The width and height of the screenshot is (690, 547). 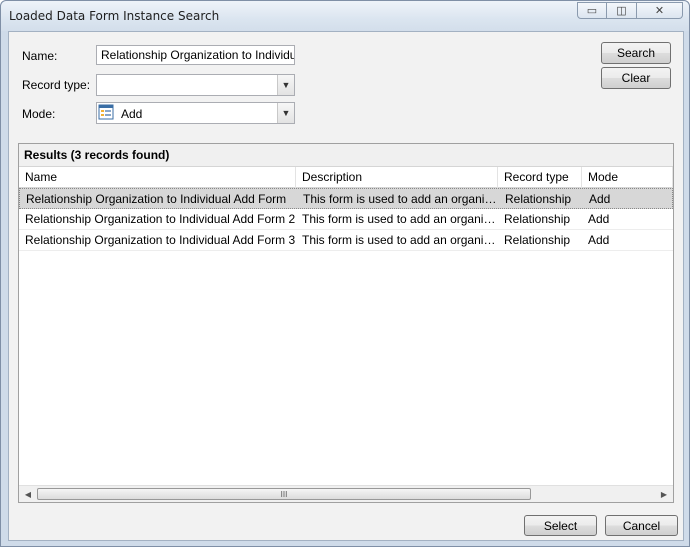 I want to click on cancel-button: Cancel, so click(x=641, y=525).